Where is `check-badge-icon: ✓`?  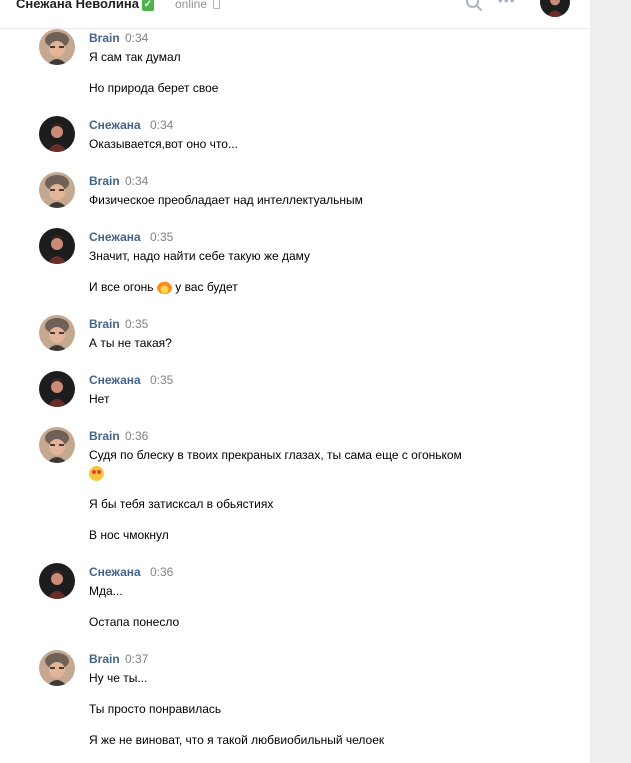 check-badge-icon: ✓ is located at coordinates (148, 5).